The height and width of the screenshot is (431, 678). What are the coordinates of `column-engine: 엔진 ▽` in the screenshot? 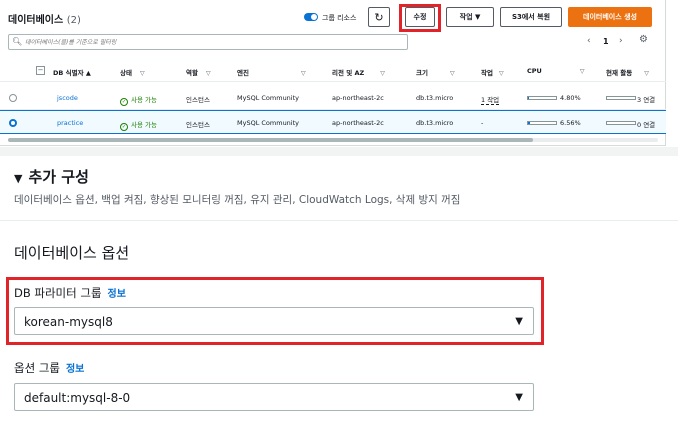 It's located at (271, 72).